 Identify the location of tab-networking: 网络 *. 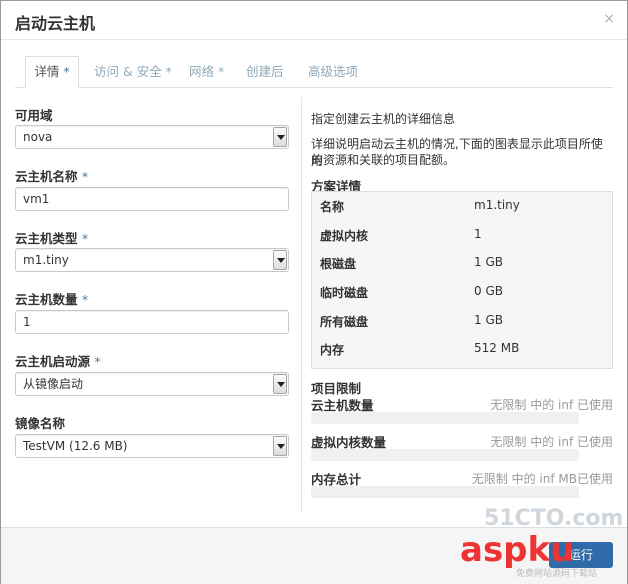
(206, 72).